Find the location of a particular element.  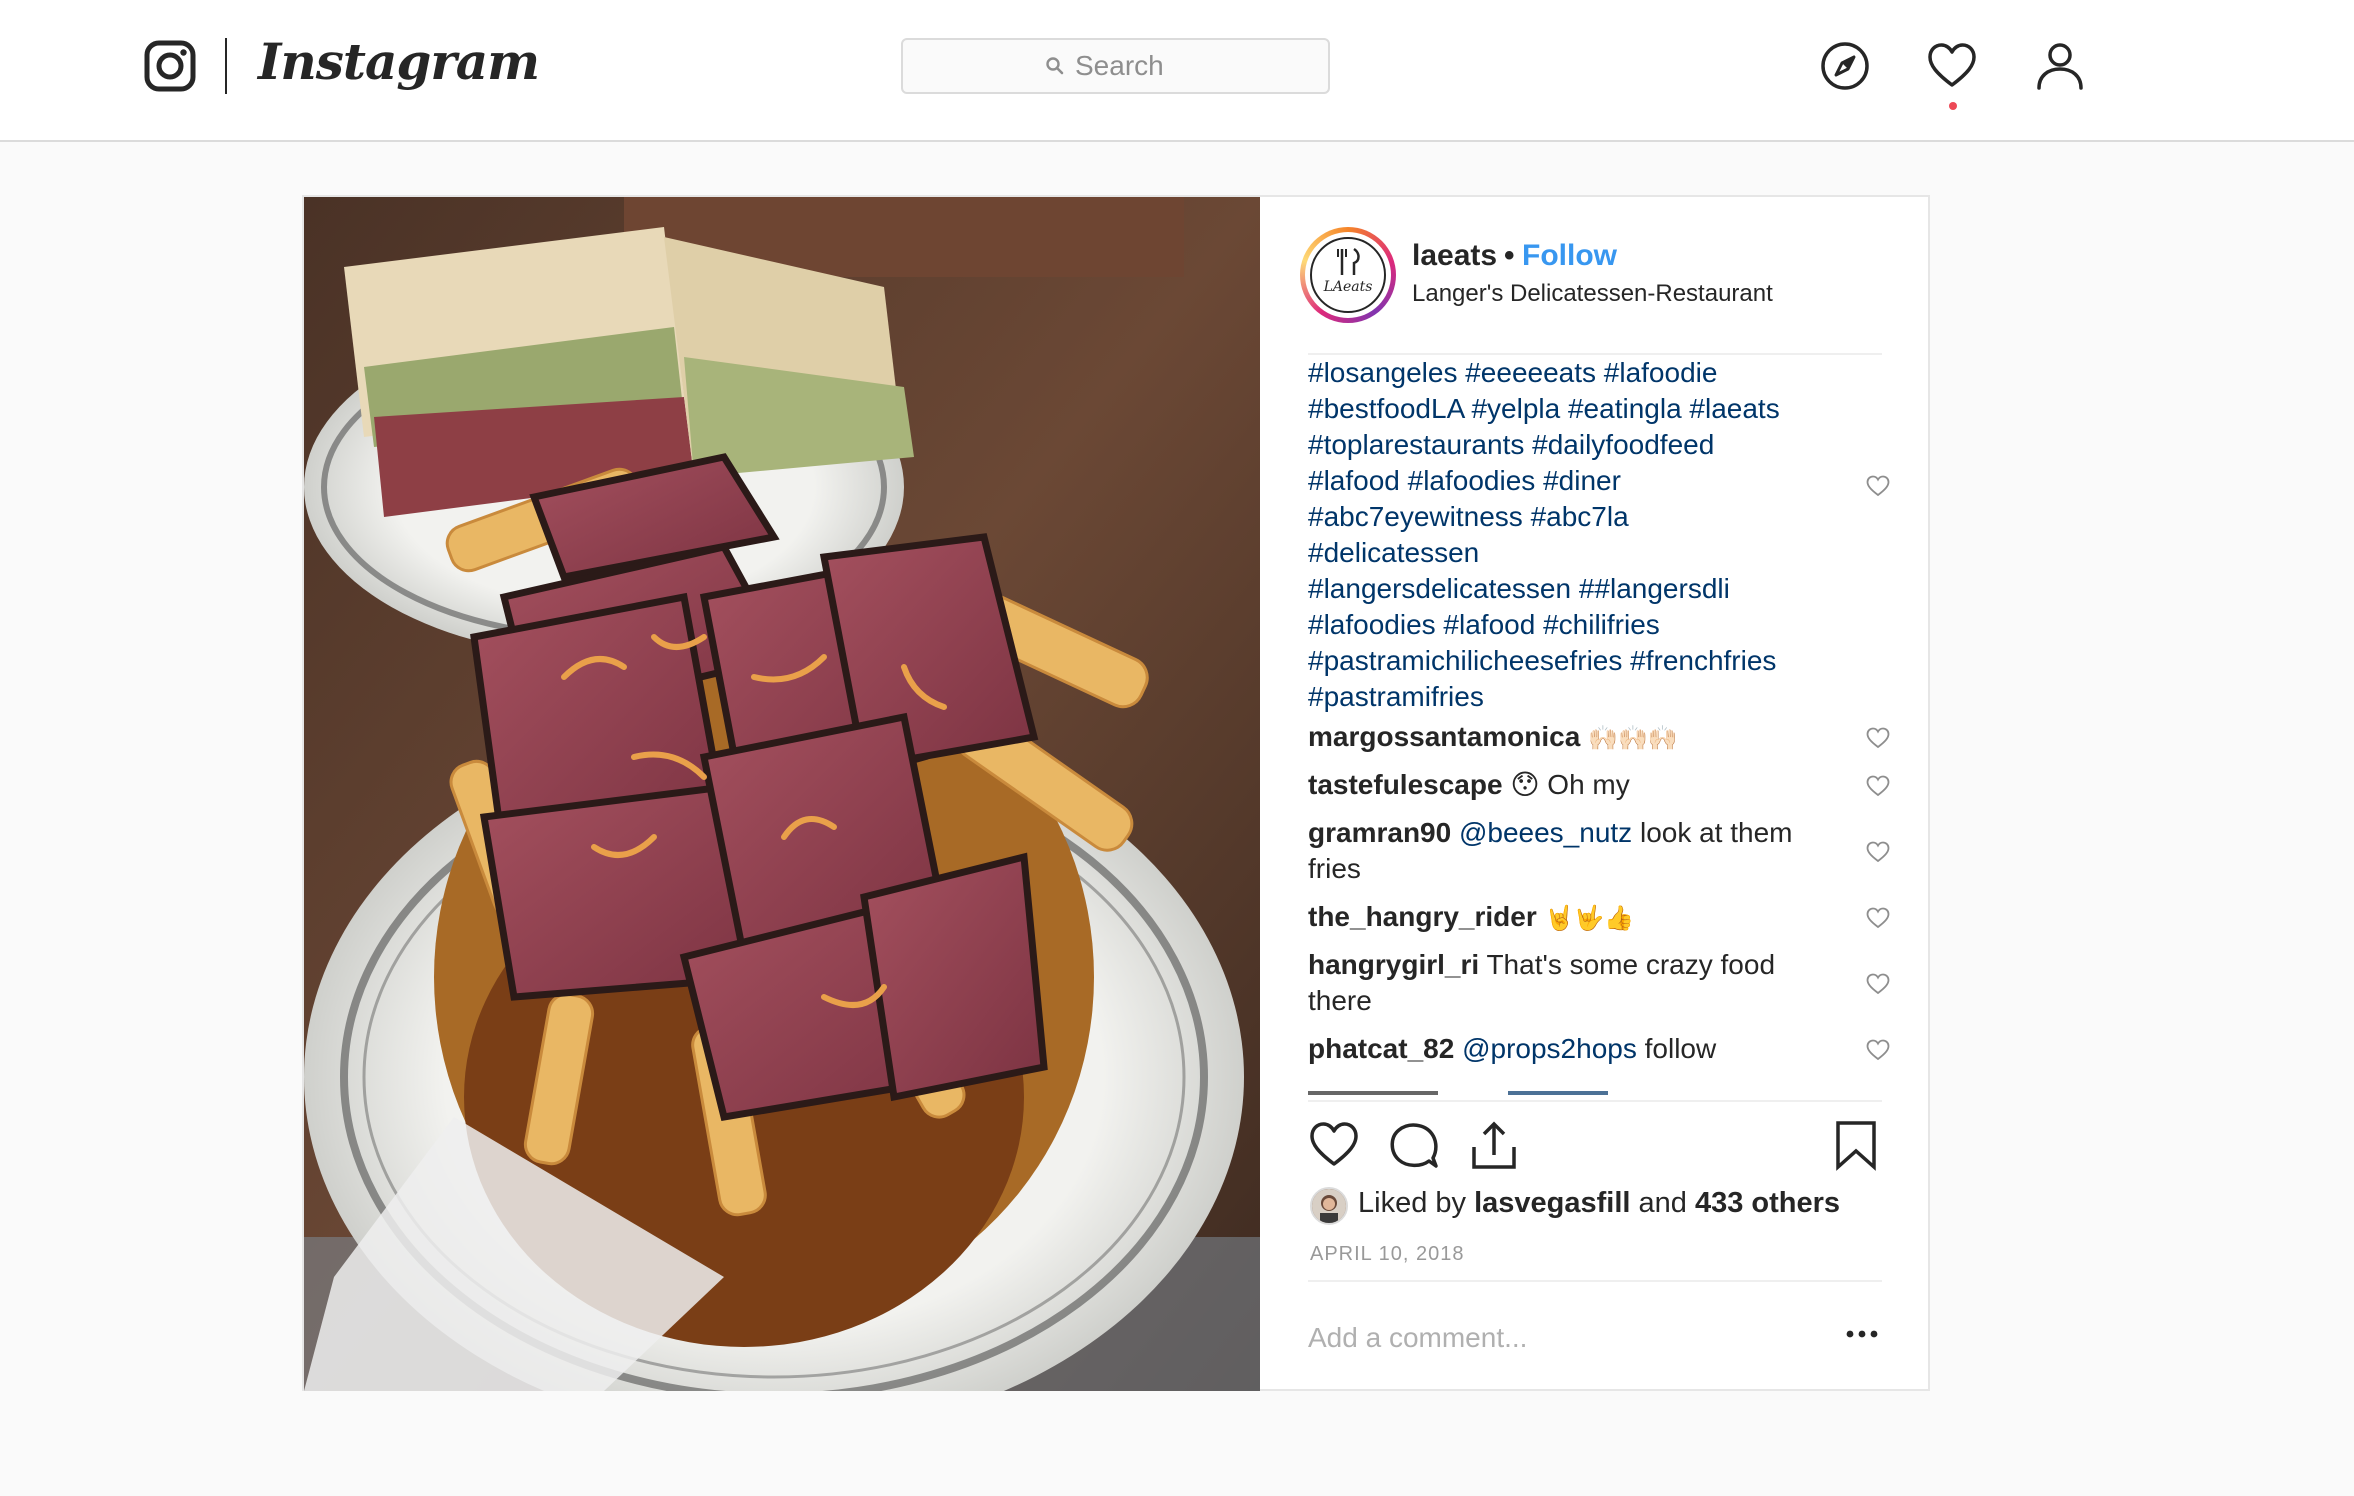

compass-icon is located at coordinates (1845, 66).